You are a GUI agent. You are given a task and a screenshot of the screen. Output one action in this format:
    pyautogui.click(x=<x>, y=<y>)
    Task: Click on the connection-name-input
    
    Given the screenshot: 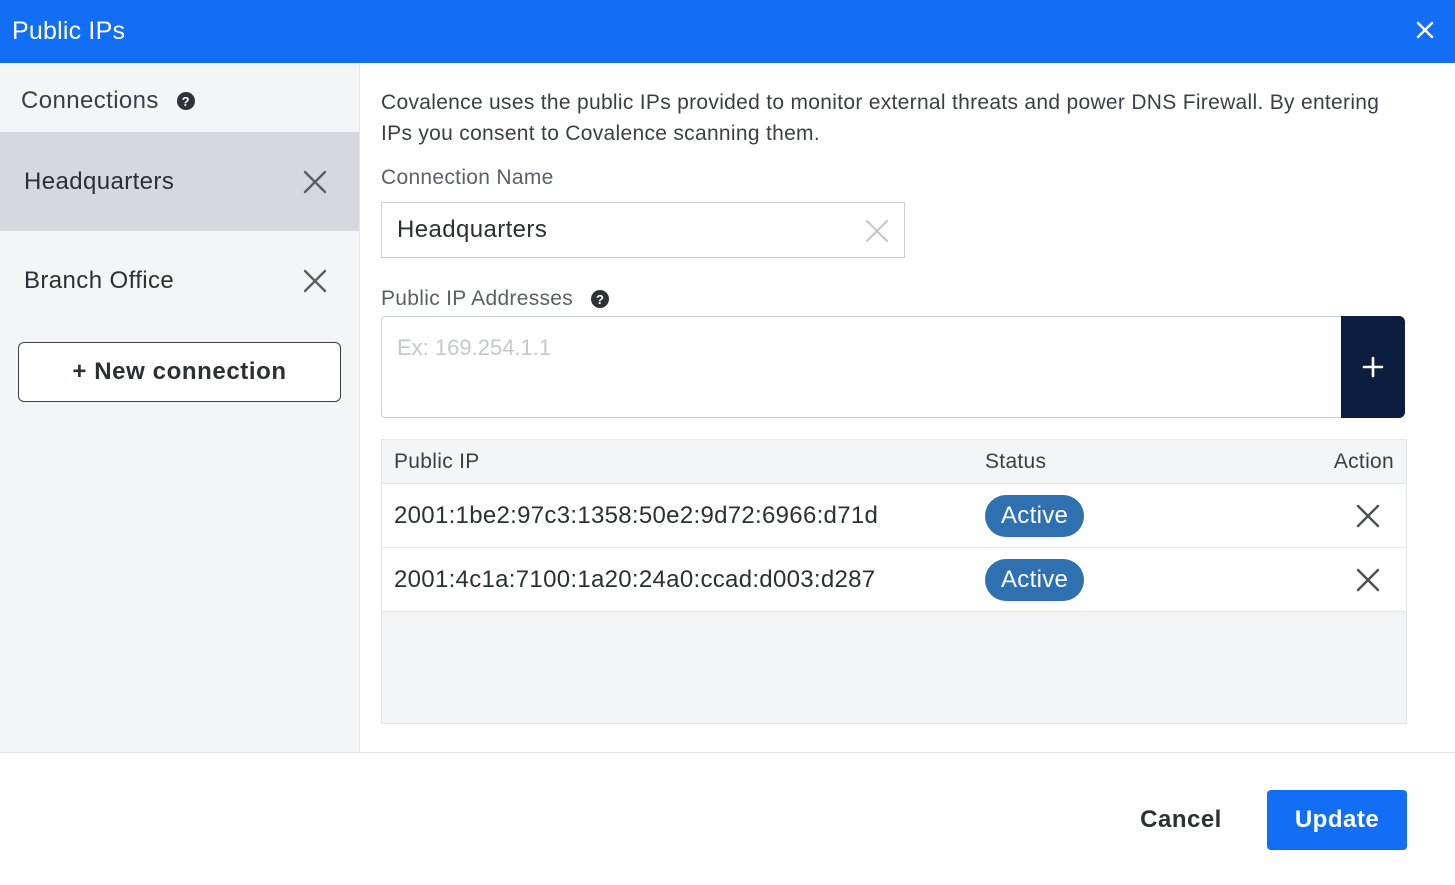 What is the action you would take?
    pyautogui.click(x=617, y=230)
    